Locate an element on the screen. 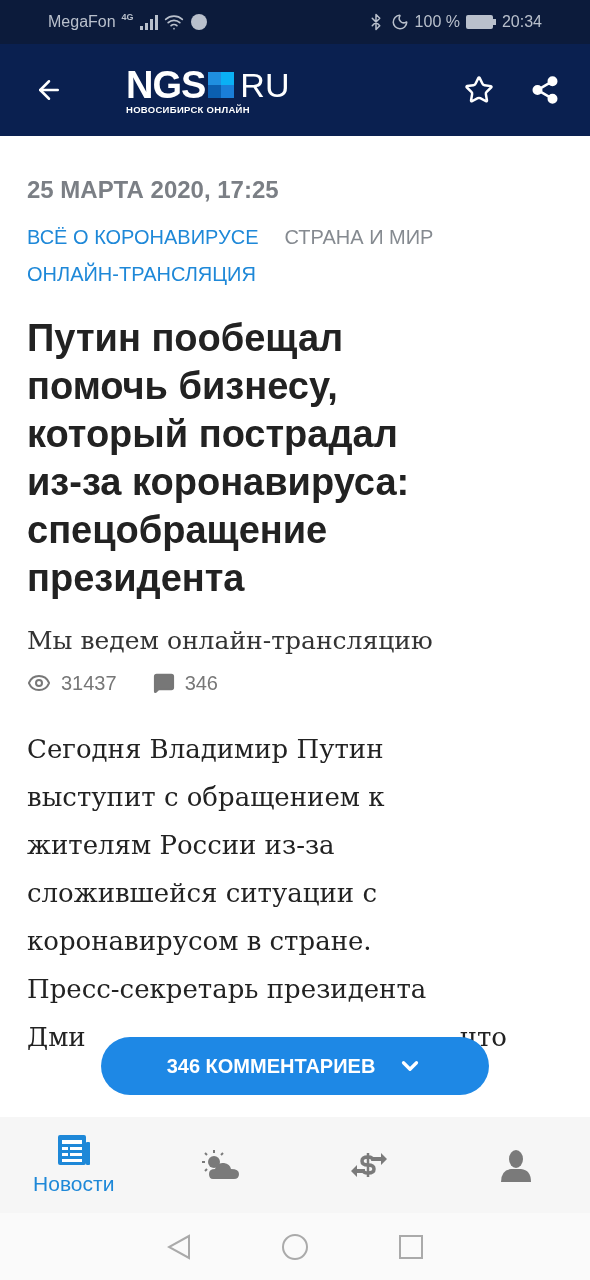  home-circle-icon is located at coordinates (295, 1246).